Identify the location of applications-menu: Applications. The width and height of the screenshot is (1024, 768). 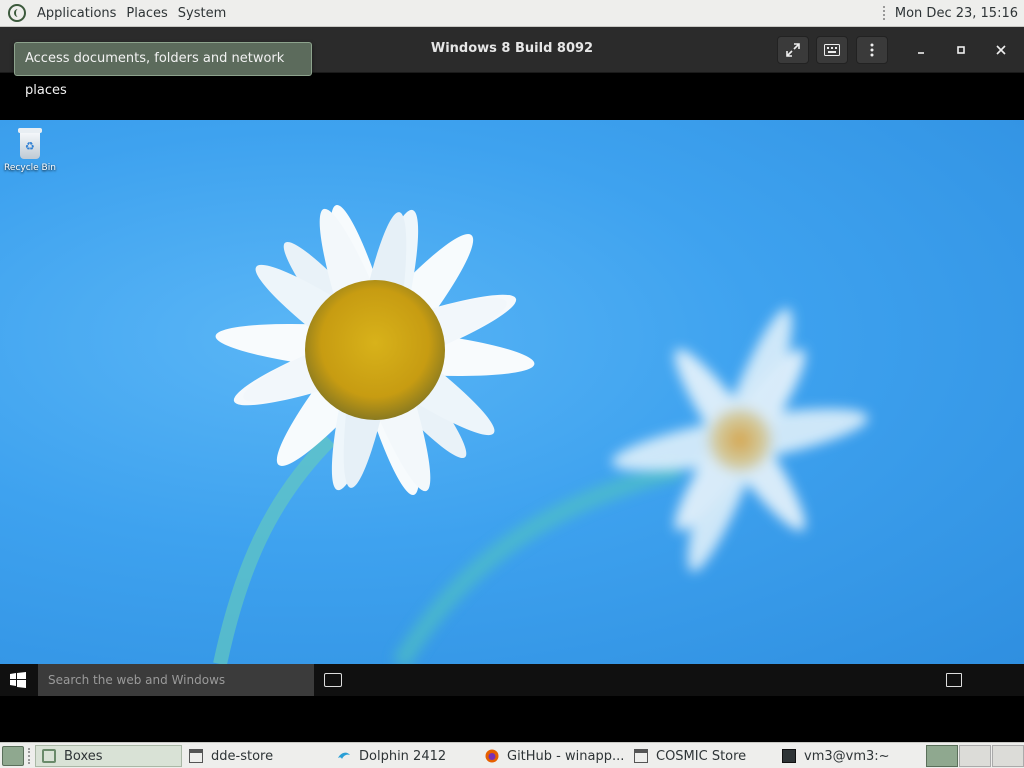
(76, 13).